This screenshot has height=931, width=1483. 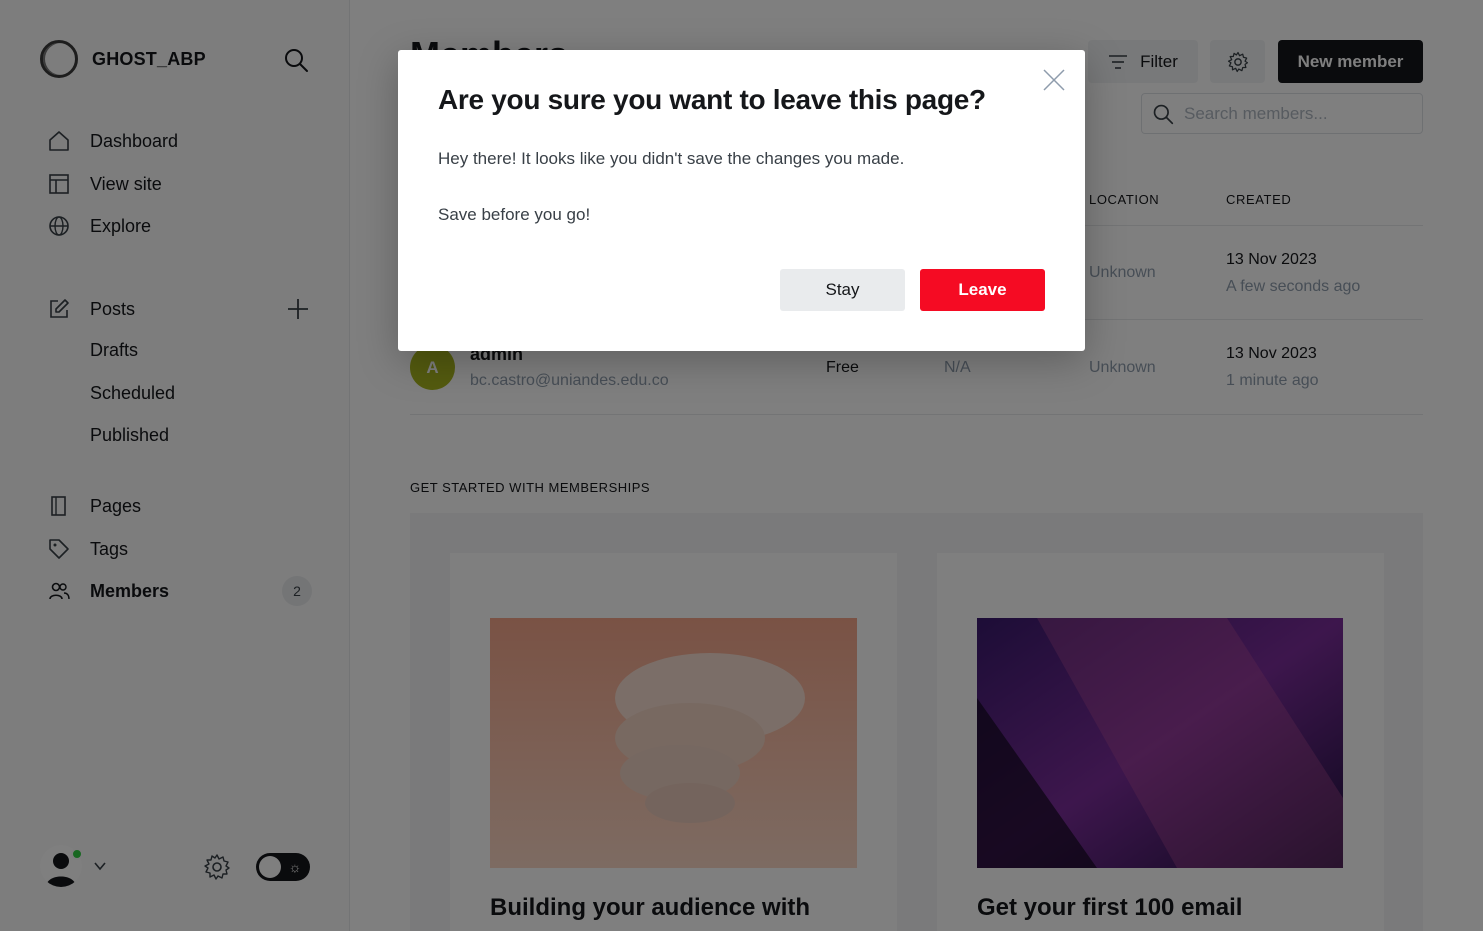 What do you see at coordinates (842, 290) in the screenshot?
I see `stay-button: Stay` at bounding box center [842, 290].